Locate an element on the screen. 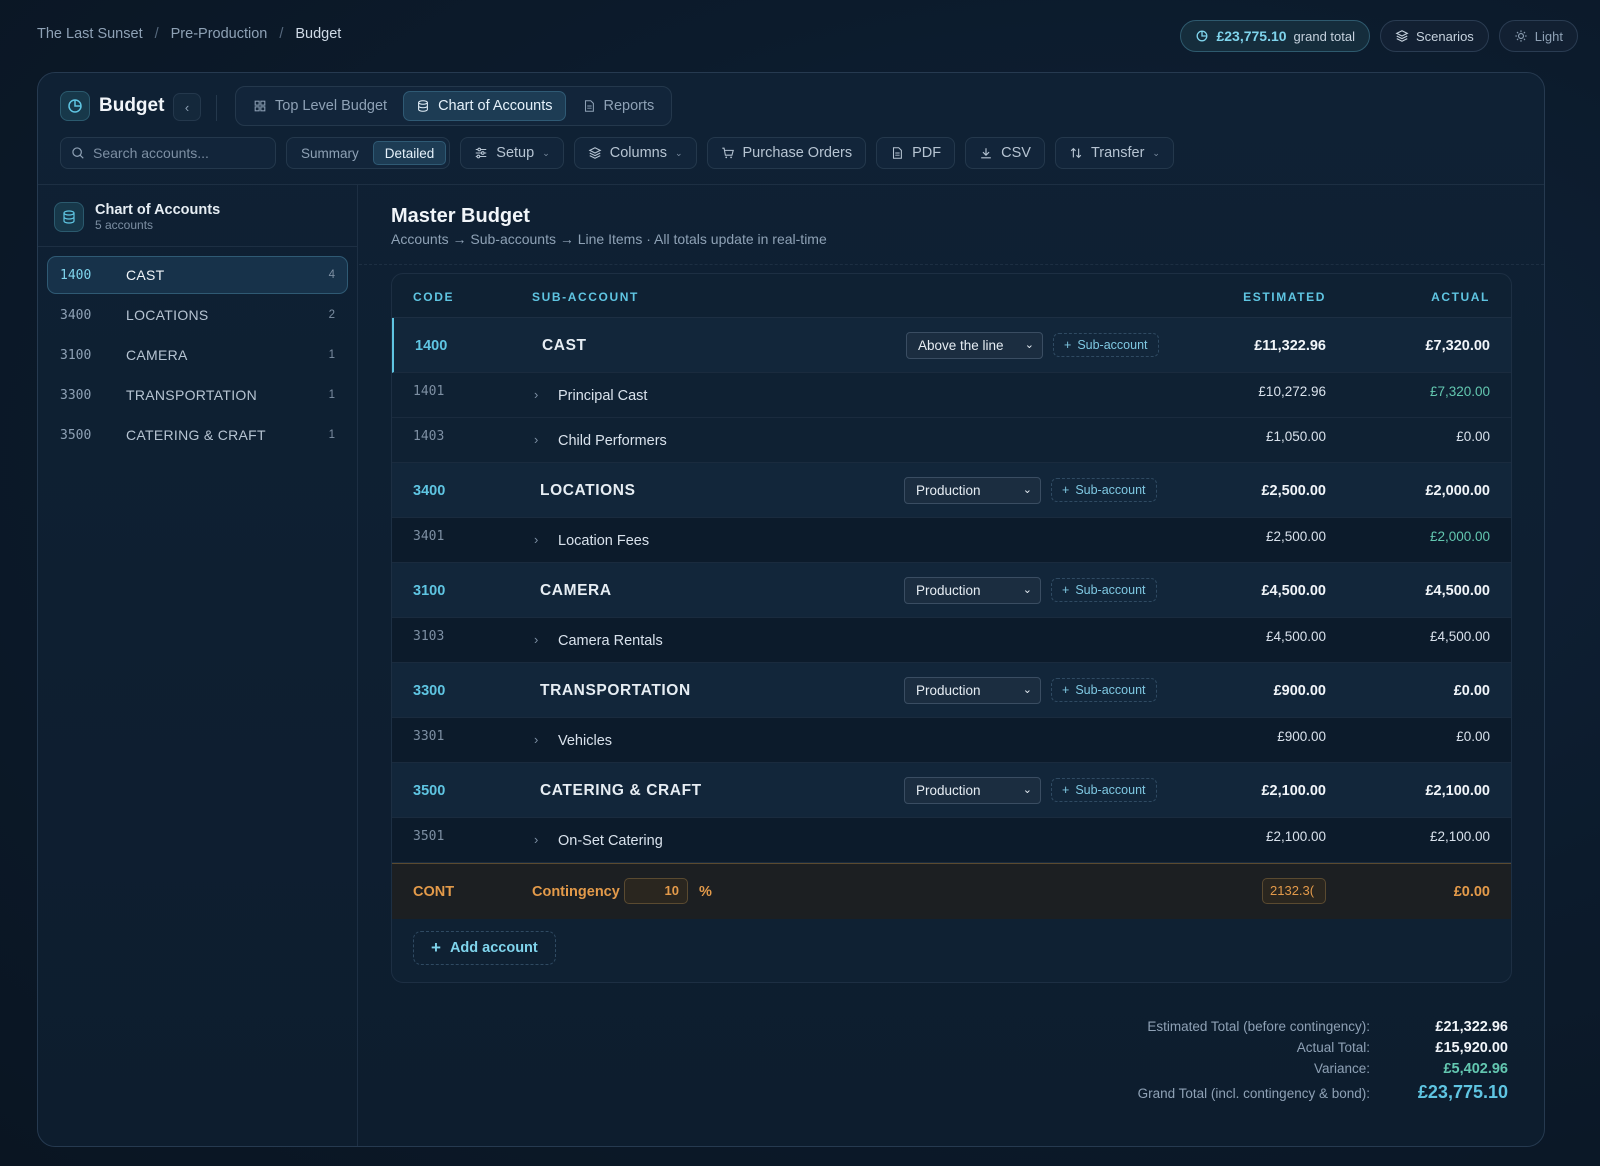 The image size is (1600, 1166). sub-account-code: 3103 is located at coordinates (429, 636).